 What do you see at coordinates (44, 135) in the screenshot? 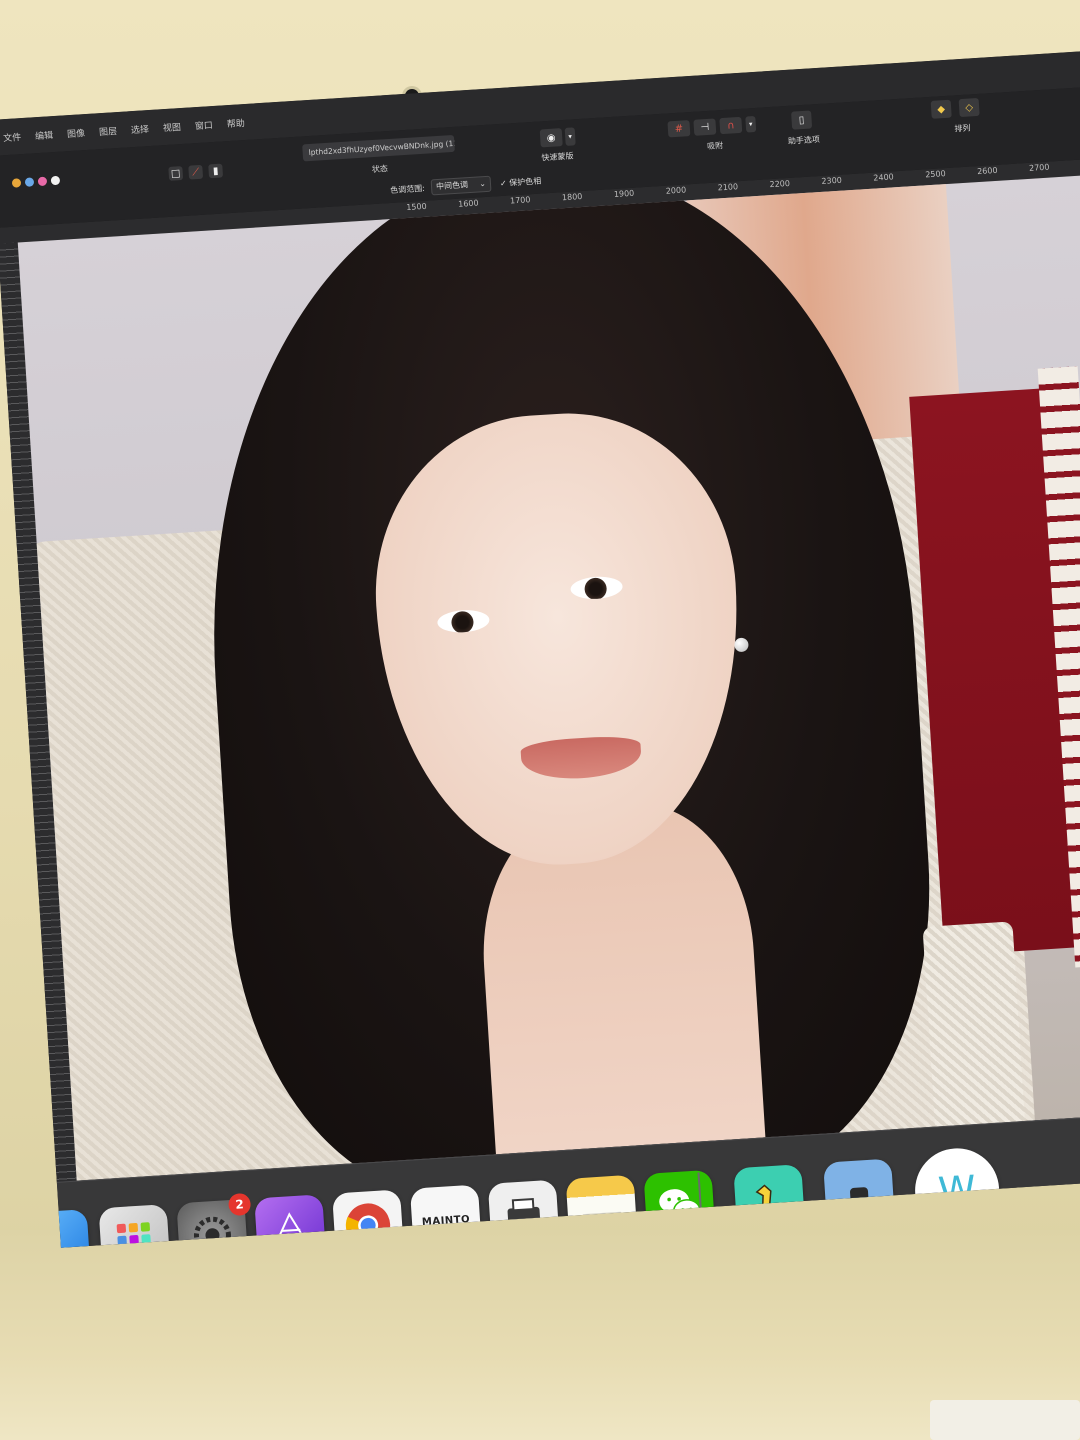
I see `menu-item: 编辑` at bounding box center [44, 135].